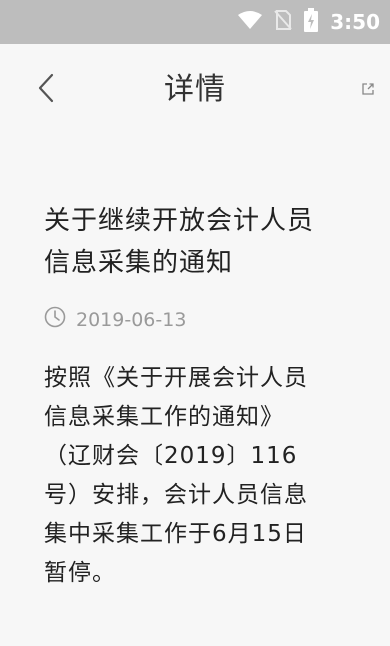  I want to click on share-icon, so click(368, 90).